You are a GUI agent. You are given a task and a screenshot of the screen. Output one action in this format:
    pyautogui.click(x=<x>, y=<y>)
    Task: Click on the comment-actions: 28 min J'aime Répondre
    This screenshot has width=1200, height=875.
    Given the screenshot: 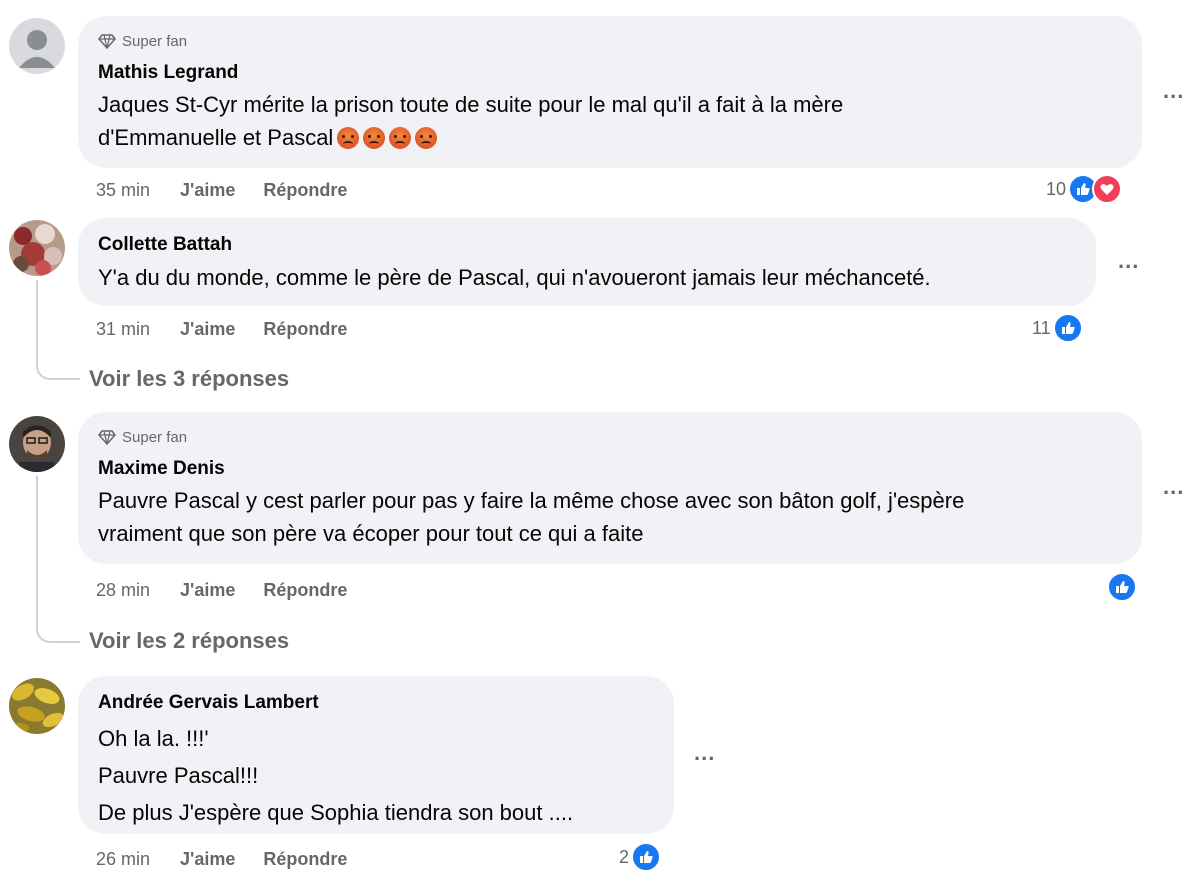 What is the action you would take?
    pyautogui.click(x=221, y=590)
    